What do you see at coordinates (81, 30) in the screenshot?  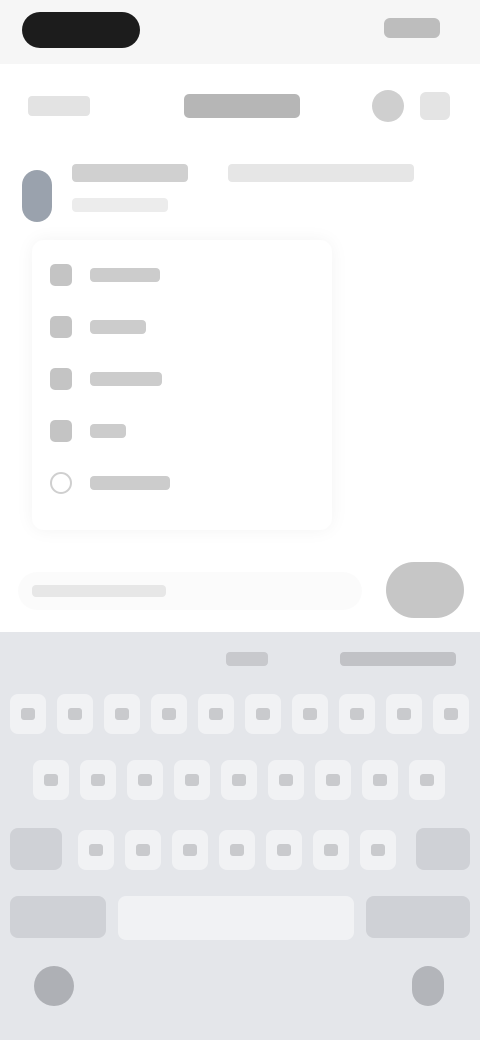 I see `status-pill` at bounding box center [81, 30].